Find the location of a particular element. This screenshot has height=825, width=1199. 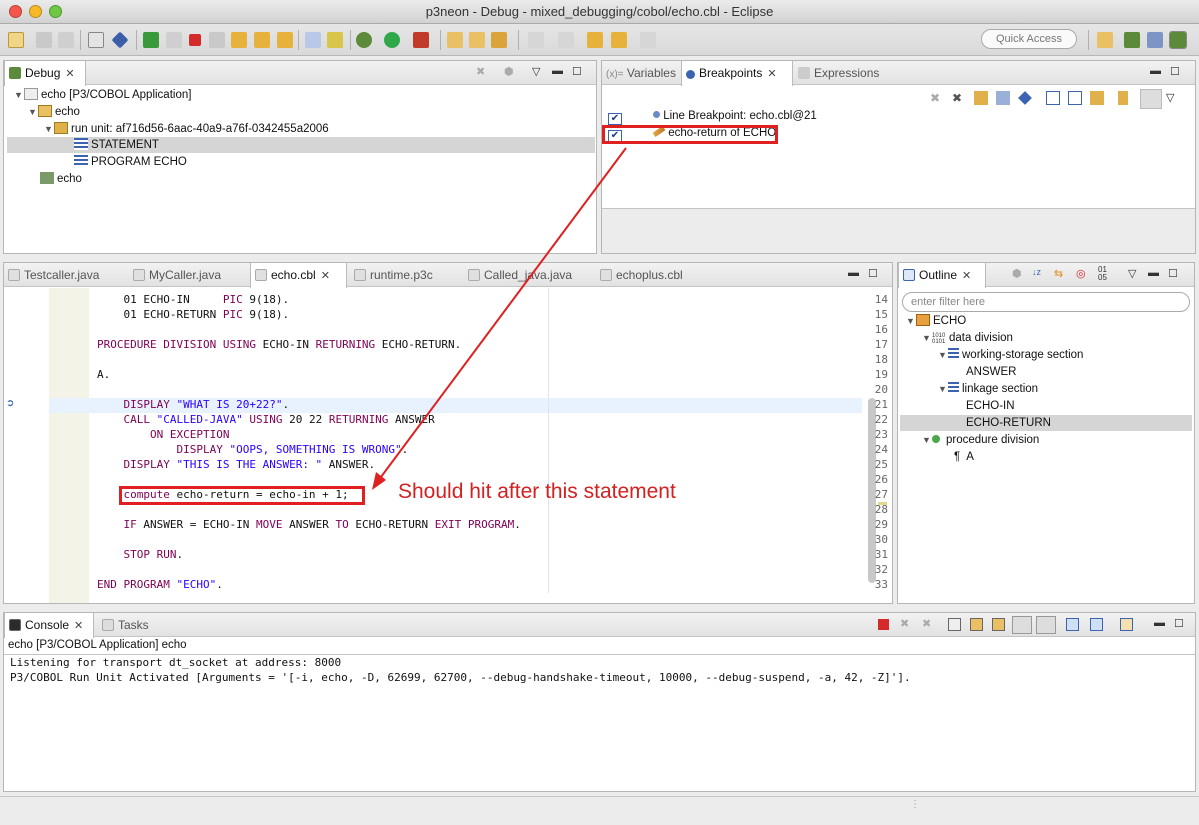

minimize-window-button is located at coordinates (35, 11).